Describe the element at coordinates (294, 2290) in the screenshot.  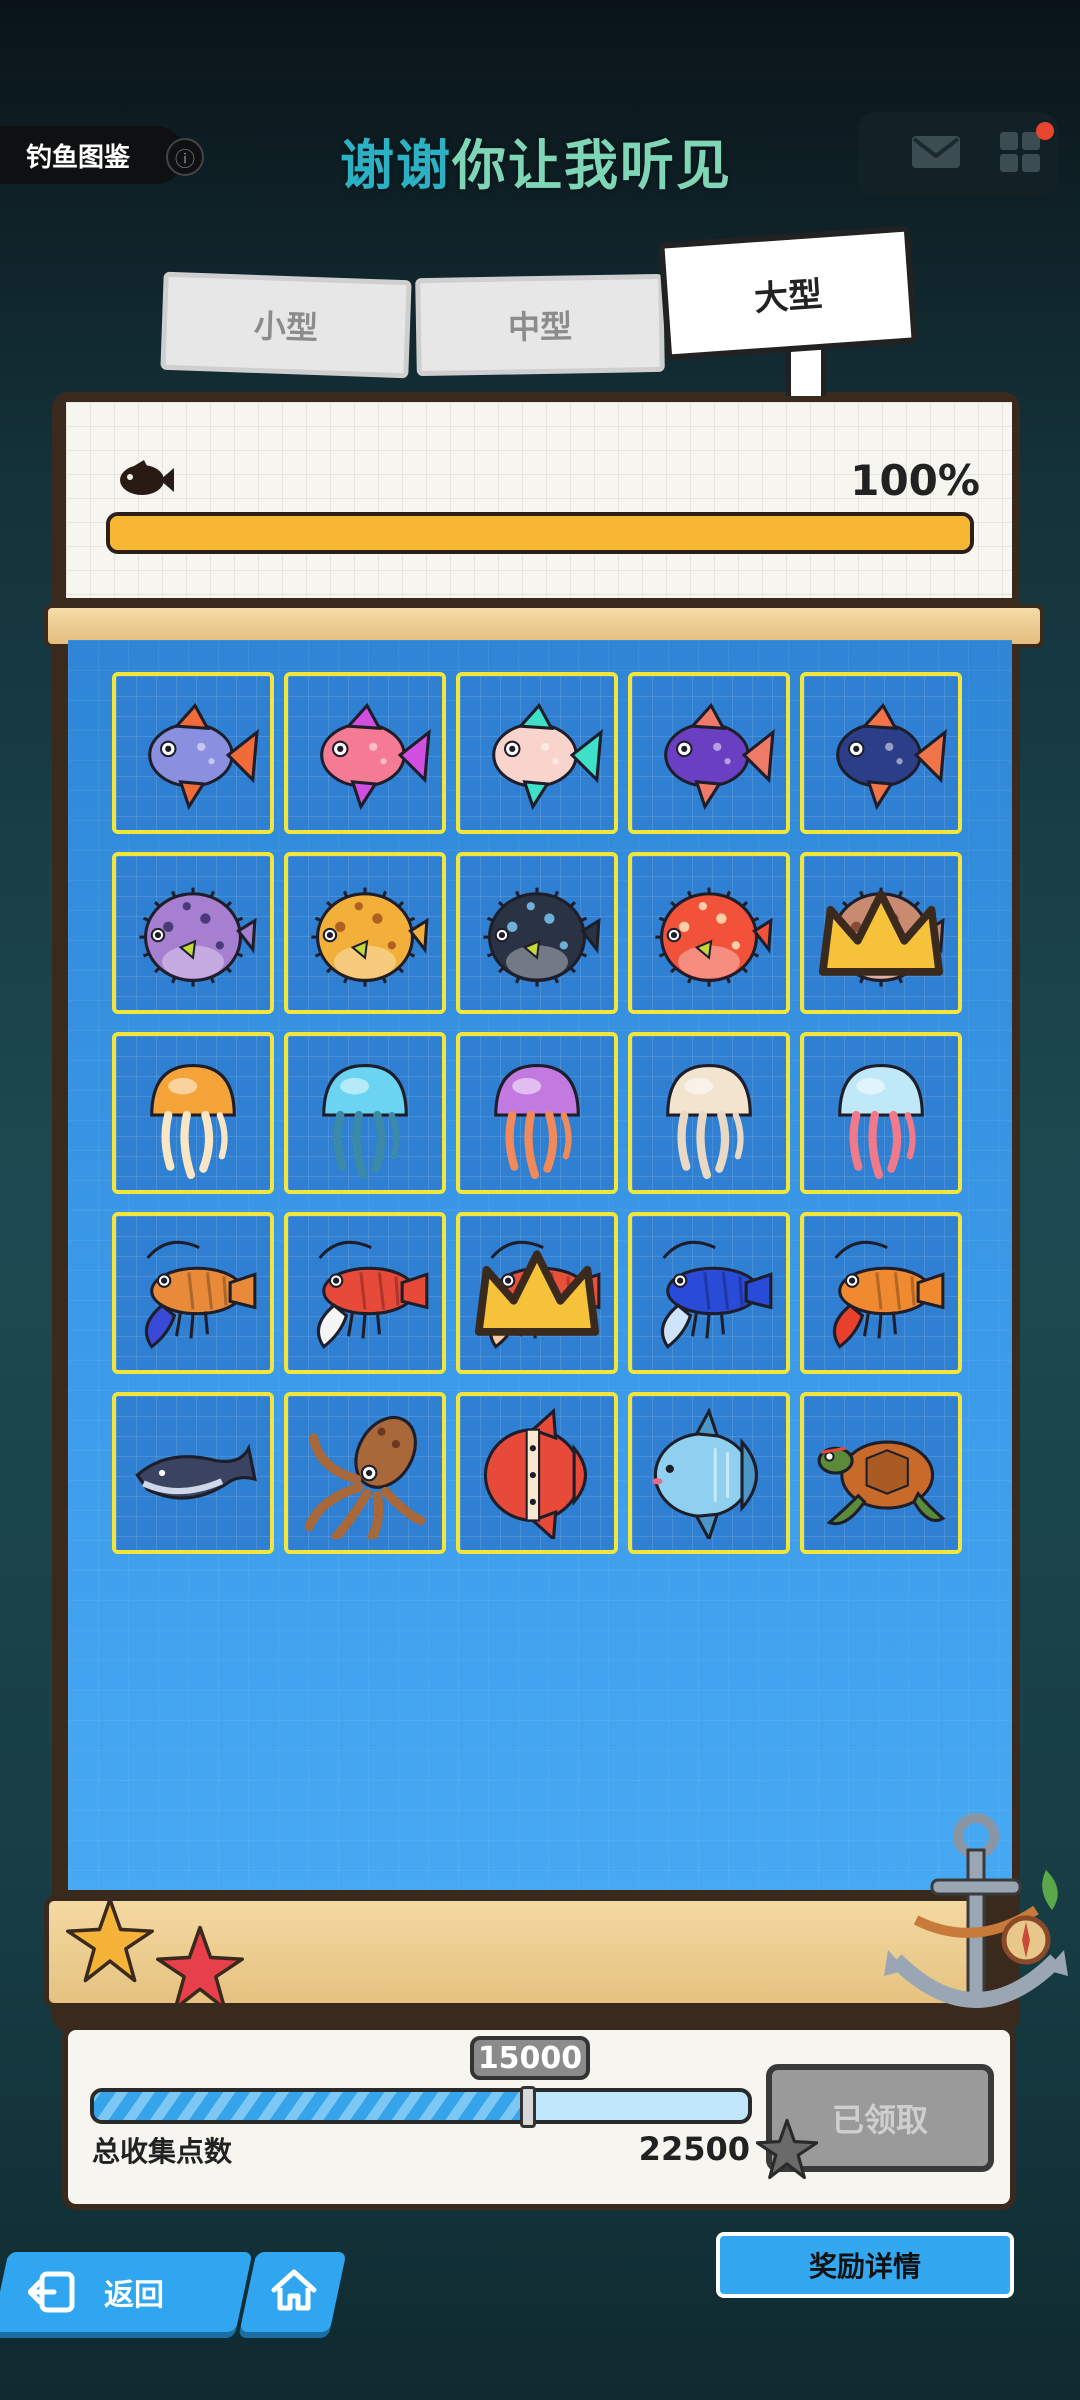
I see `home-icon` at that location.